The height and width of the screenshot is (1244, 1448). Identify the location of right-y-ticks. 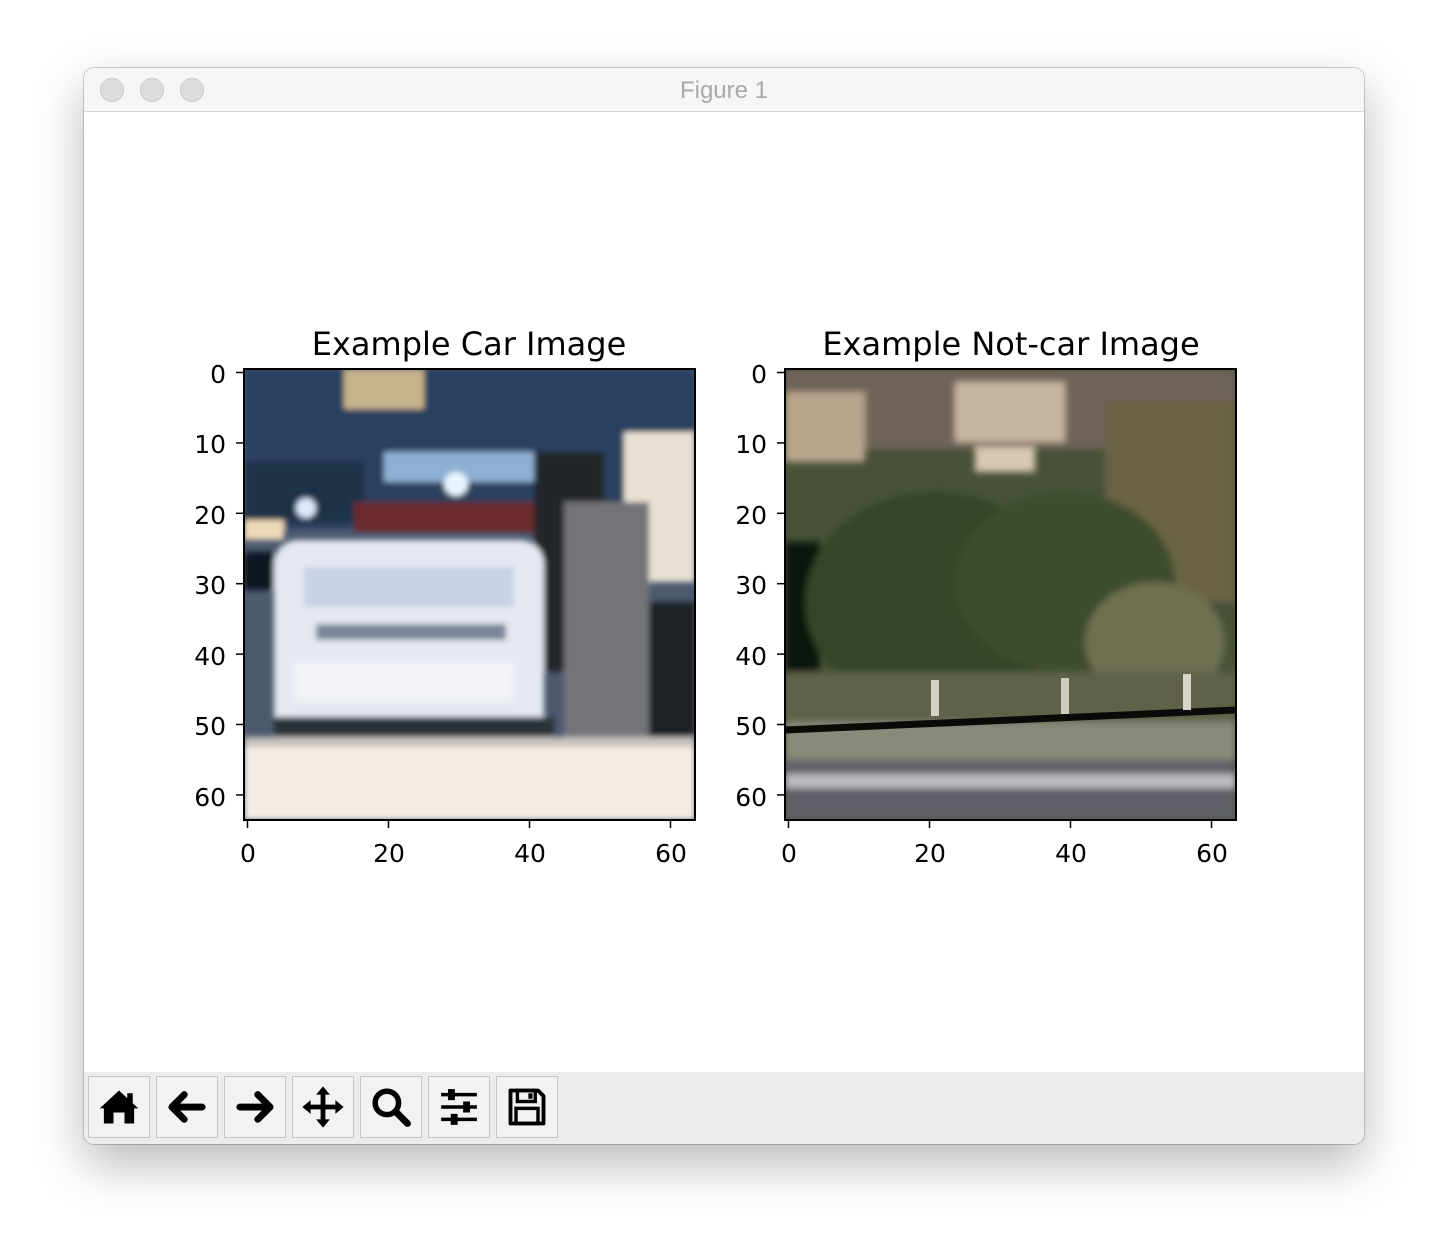
(781, 583).